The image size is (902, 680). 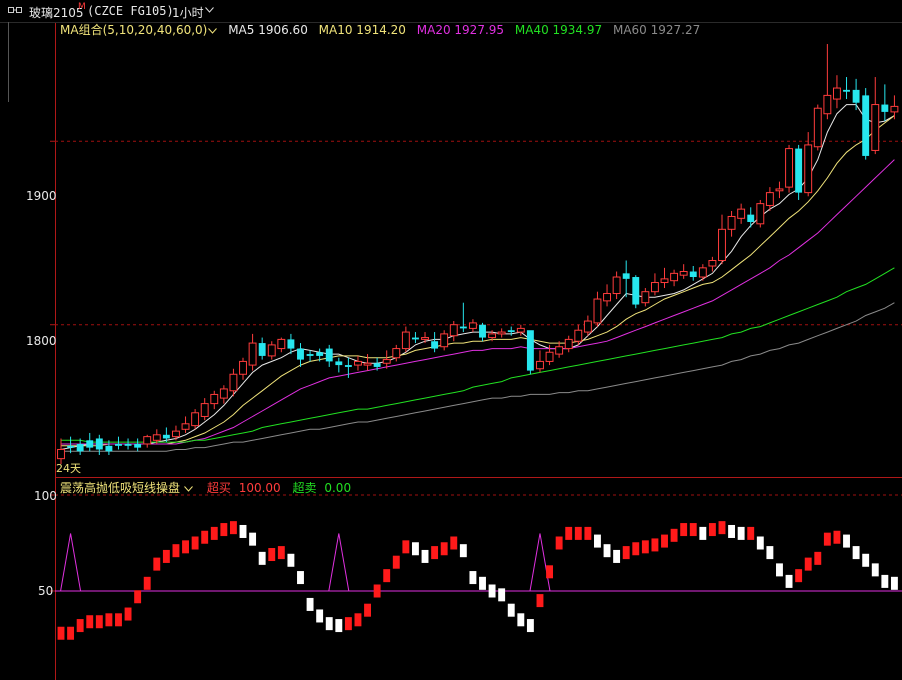 I want to click on period-selector: 1小时, so click(x=188, y=12).